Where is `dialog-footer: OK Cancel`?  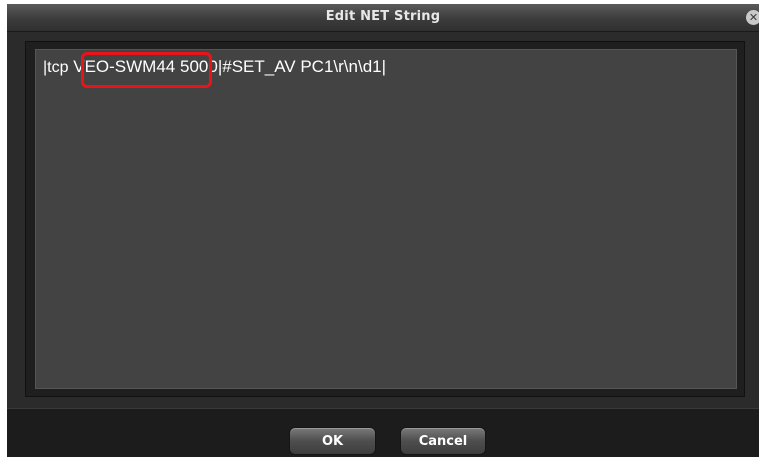
dialog-footer: OK Cancel is located at coordinates (383, 432).